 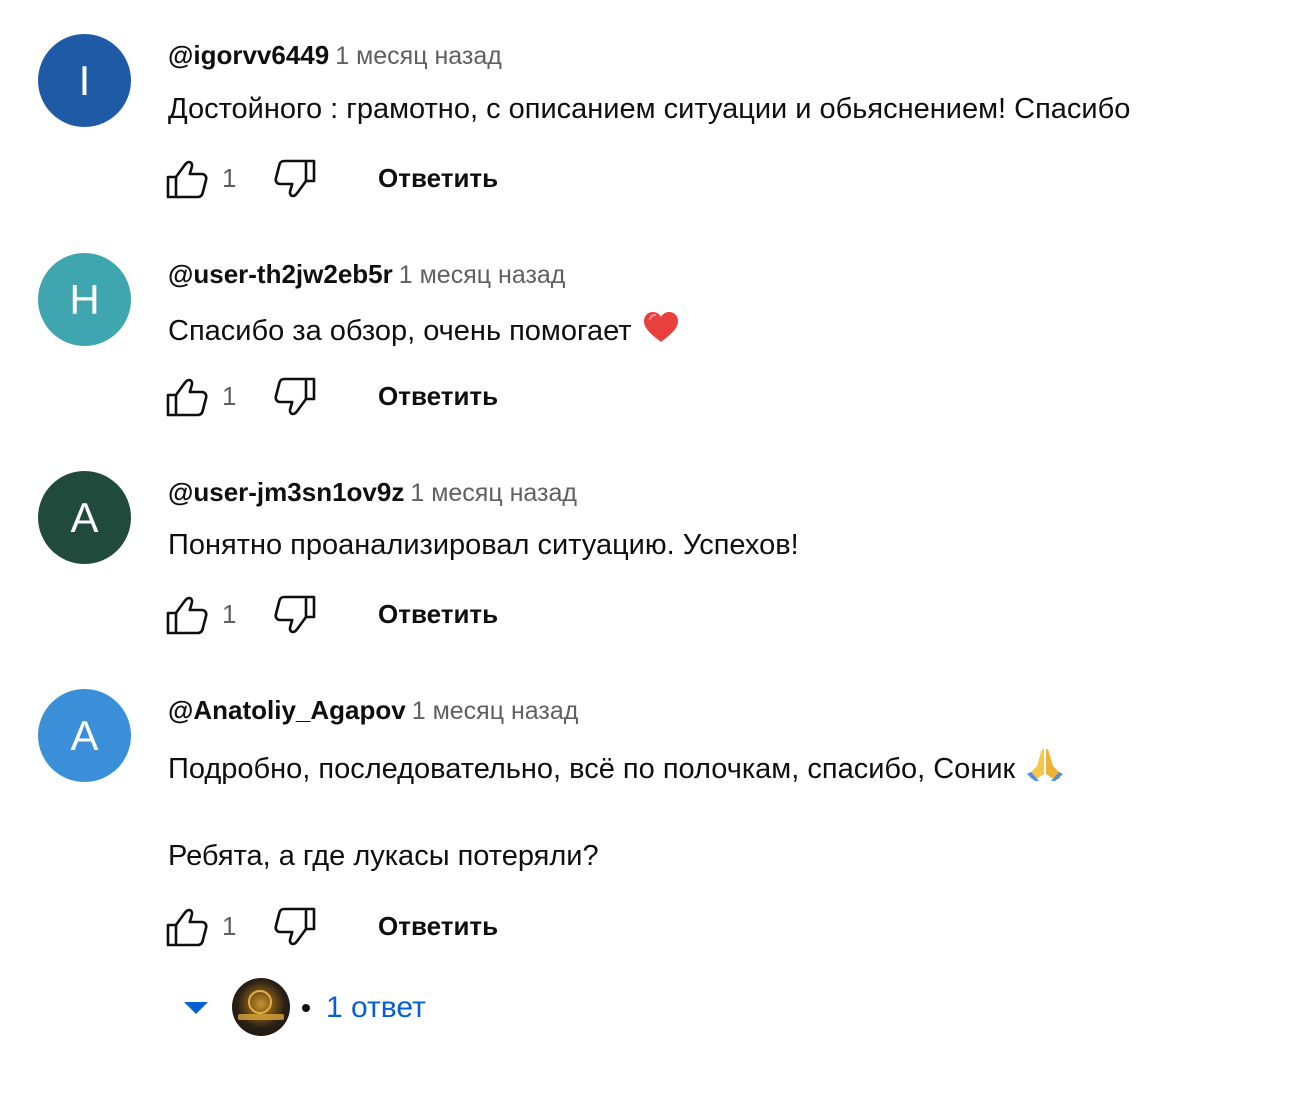 I want to click on reply-author-avatar, so click(x=261, y=1007).